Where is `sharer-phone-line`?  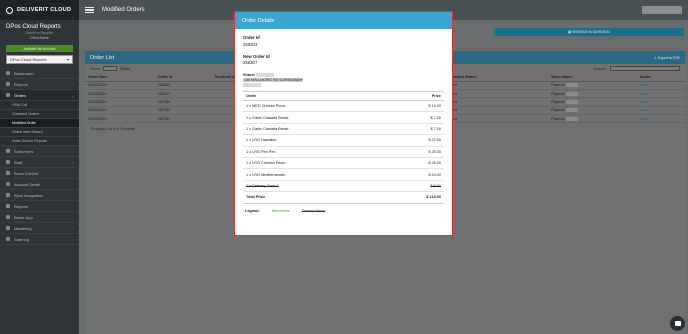 sharer-phone-line is located at coordinates (343, 85).